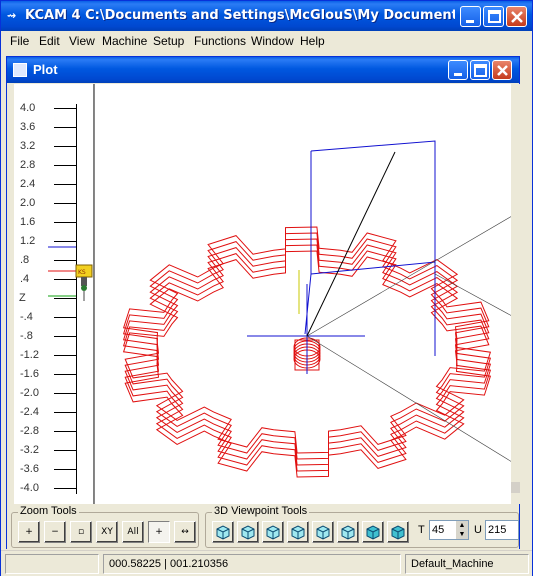  Describe the element at coordinates (467, 564) in the screenshot. I see `status-machine: Default_Machine` at that location.